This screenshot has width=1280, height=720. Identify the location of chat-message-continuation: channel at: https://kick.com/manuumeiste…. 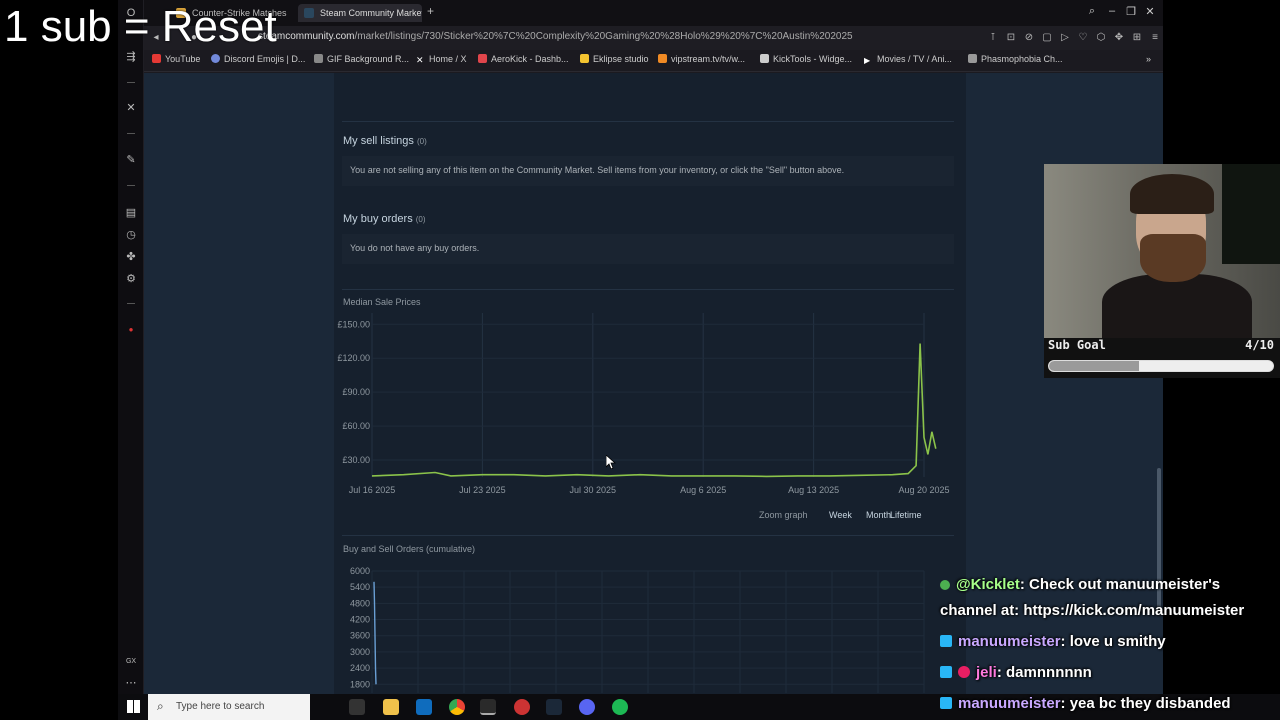
(1092, 610).